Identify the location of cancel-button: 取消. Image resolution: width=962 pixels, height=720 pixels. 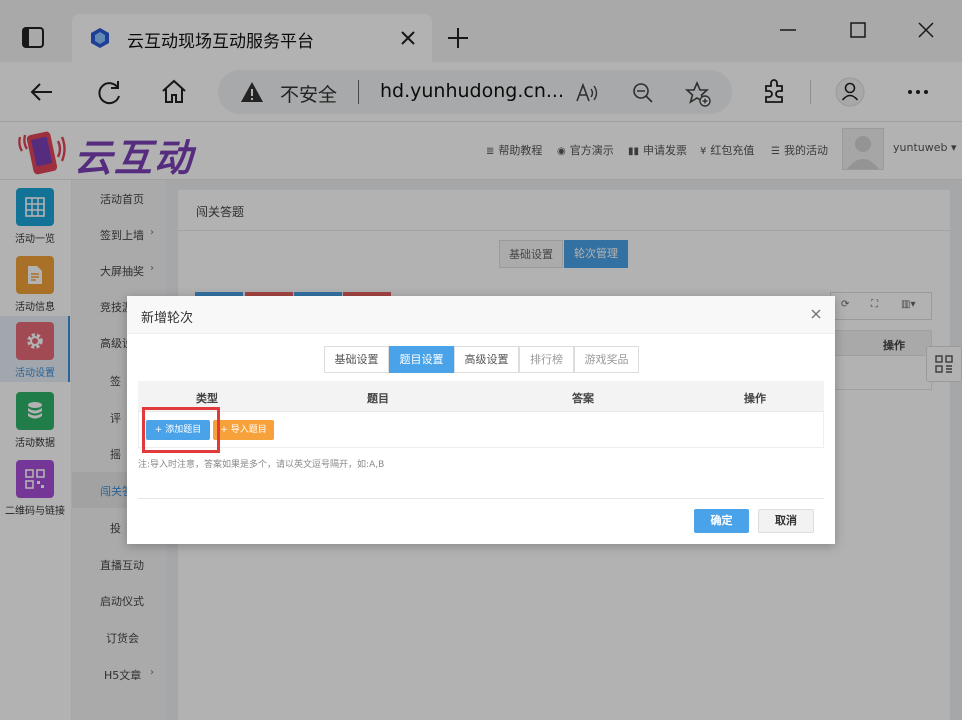
(786, 521).